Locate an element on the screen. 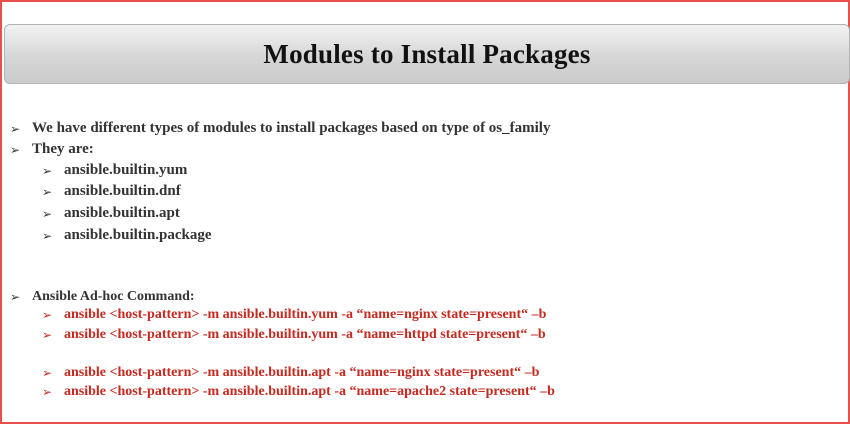  intro-text: They are: is located at coordinates (63, 149).